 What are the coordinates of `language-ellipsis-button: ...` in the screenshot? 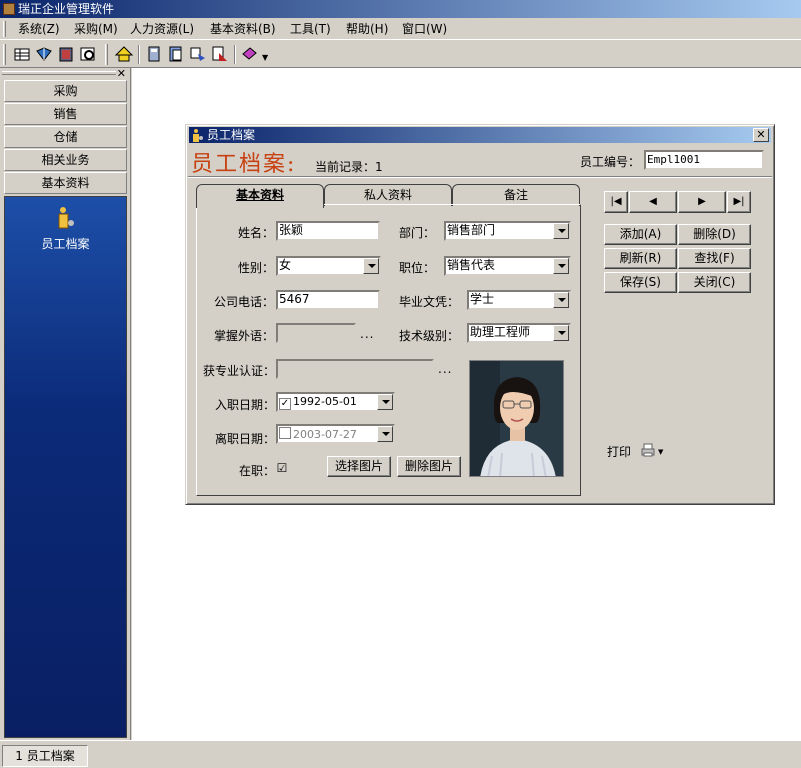 It's located at (367, 334).